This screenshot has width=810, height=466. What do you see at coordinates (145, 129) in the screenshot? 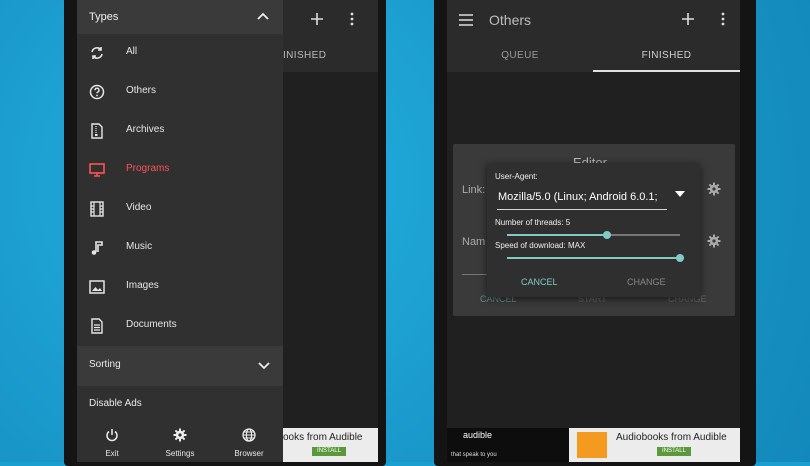
I see `drawer-item-label: Archives` at bounding box center [145, 129].